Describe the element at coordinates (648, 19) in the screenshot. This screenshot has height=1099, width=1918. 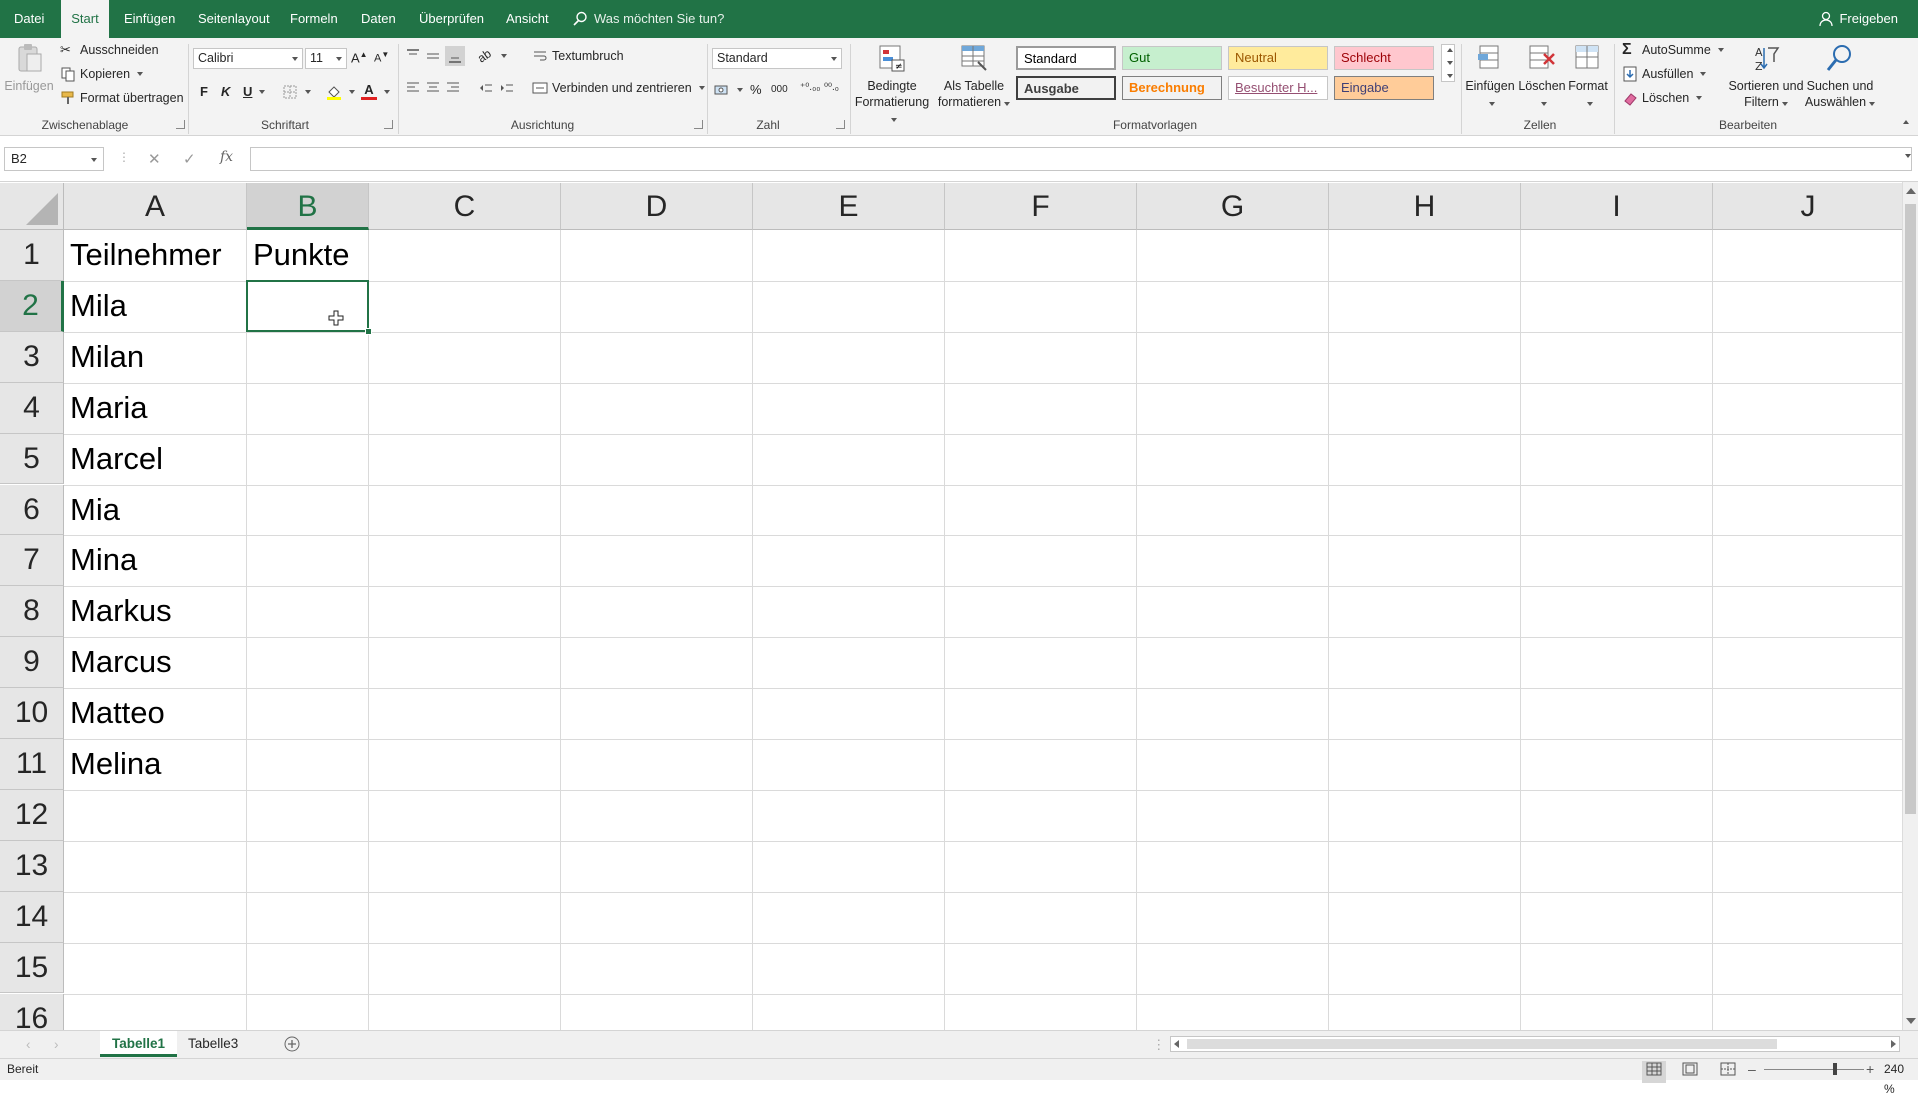
I see `tell-me-search: Was möchten Sie tun?` at that location.